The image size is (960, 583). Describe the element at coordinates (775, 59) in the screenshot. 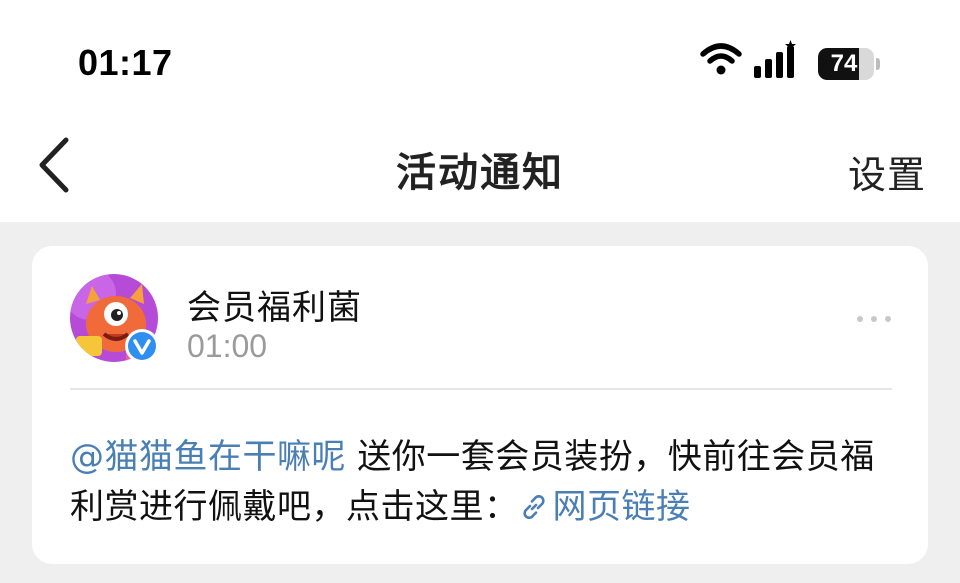

I see `signal-icon` at that location.